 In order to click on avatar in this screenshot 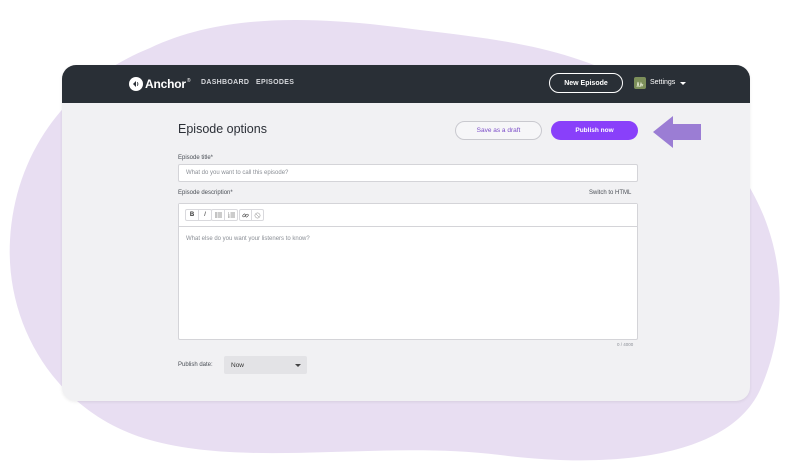, I will do `click(640, 83)`.